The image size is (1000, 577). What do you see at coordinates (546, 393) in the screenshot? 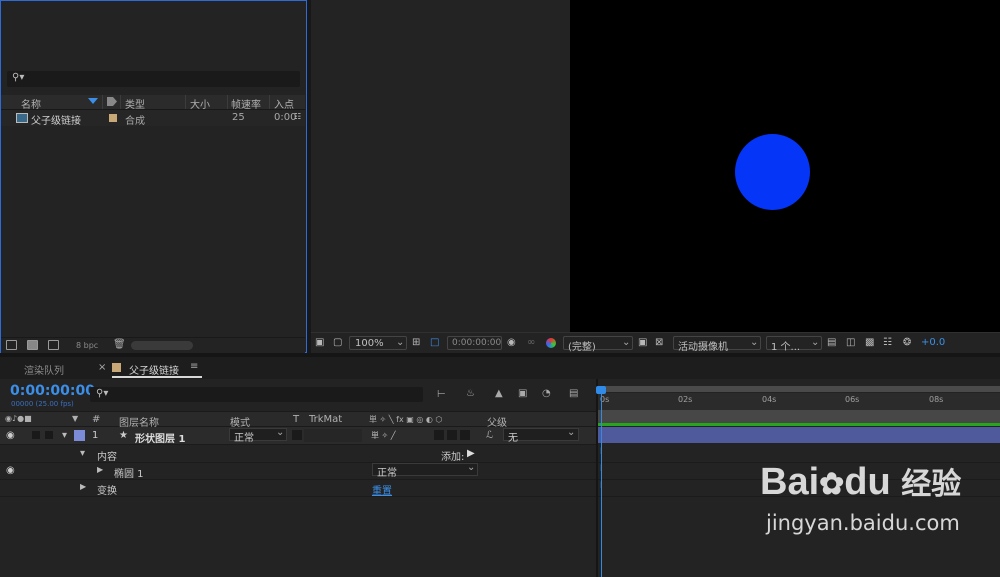
I see `motion-blur-icon: ◔` at bounding box center [546, 393].